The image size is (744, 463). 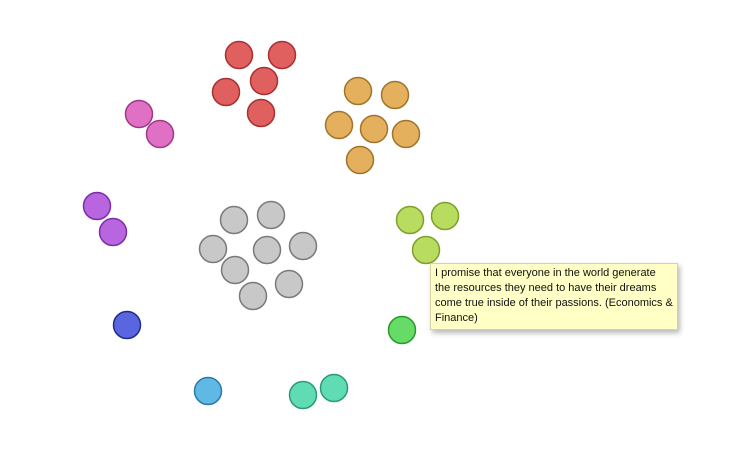 I want to click on cluster-blue, so click(x=127, y=325).